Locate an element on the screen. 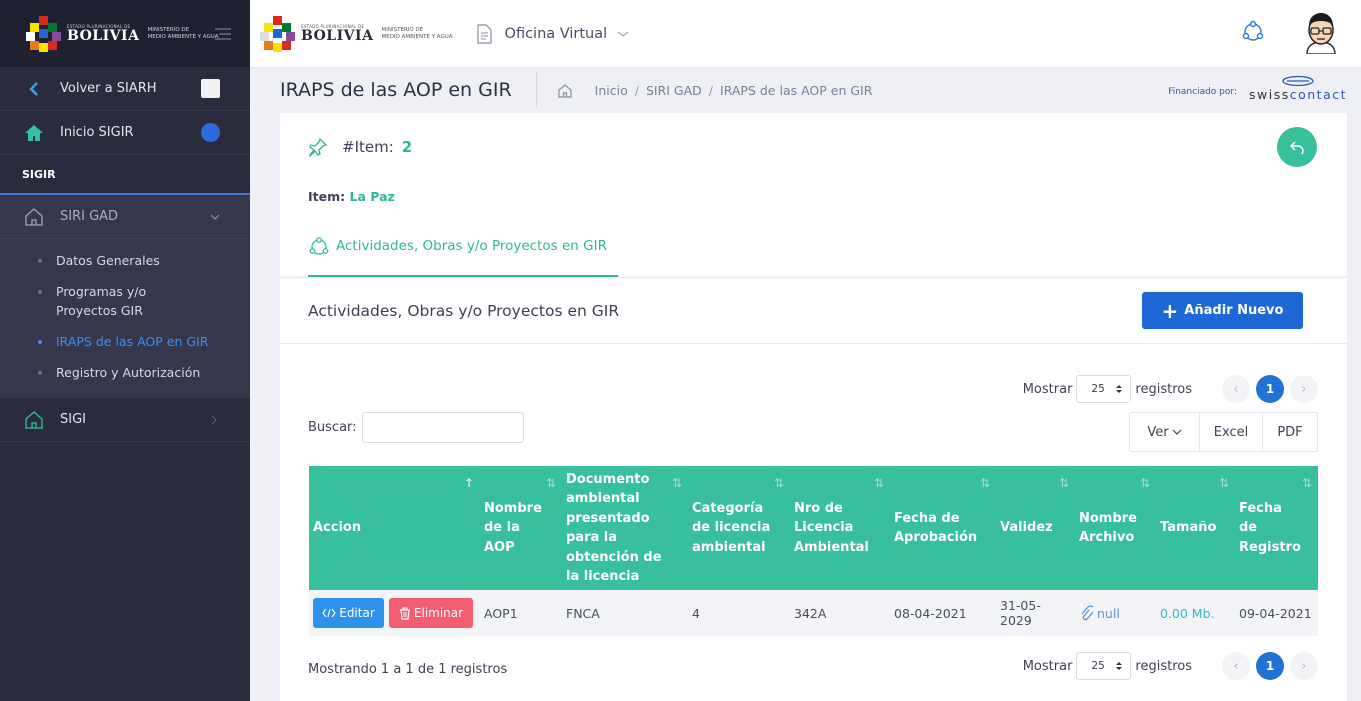  pdf-button: PDF is located at coordinates (1290, 432).